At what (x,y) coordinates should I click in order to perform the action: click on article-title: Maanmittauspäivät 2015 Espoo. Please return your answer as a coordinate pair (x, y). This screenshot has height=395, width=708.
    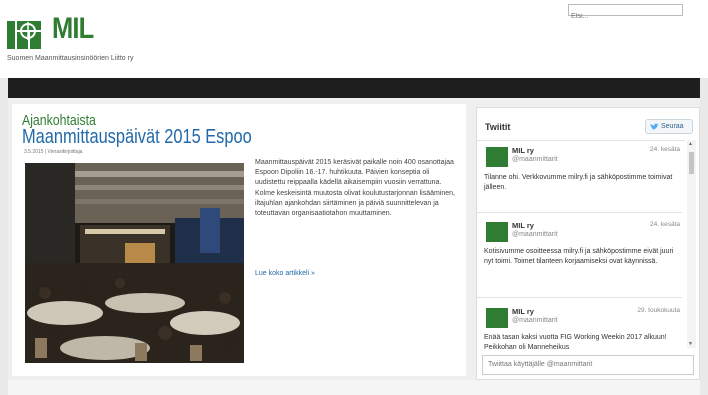
    Looking at the image, I should click on (137, 137).